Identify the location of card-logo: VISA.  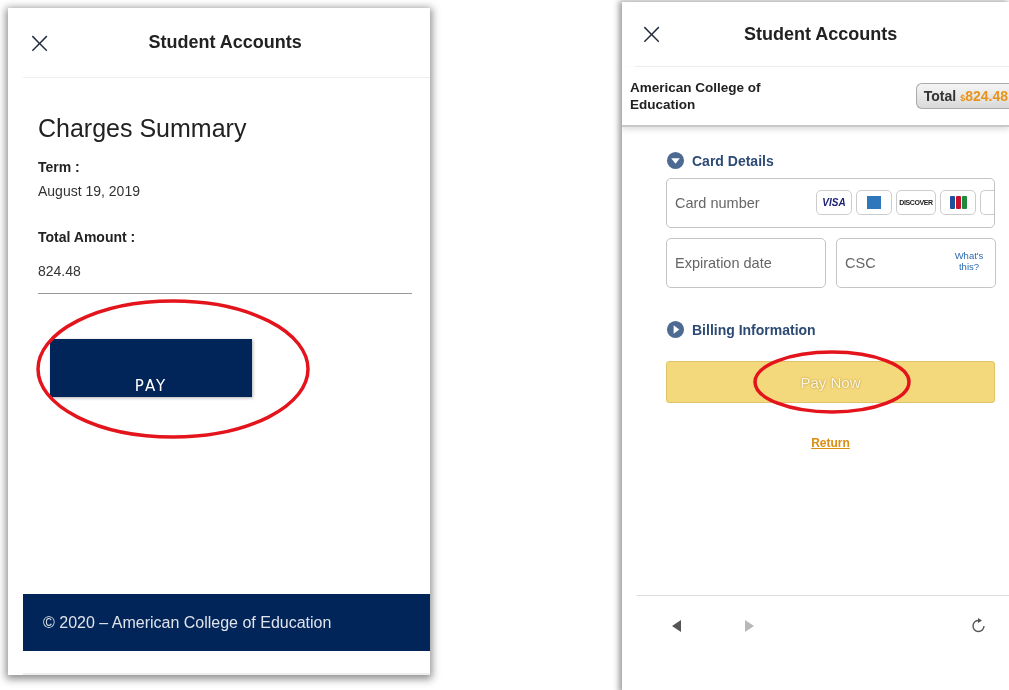
(834, 202).